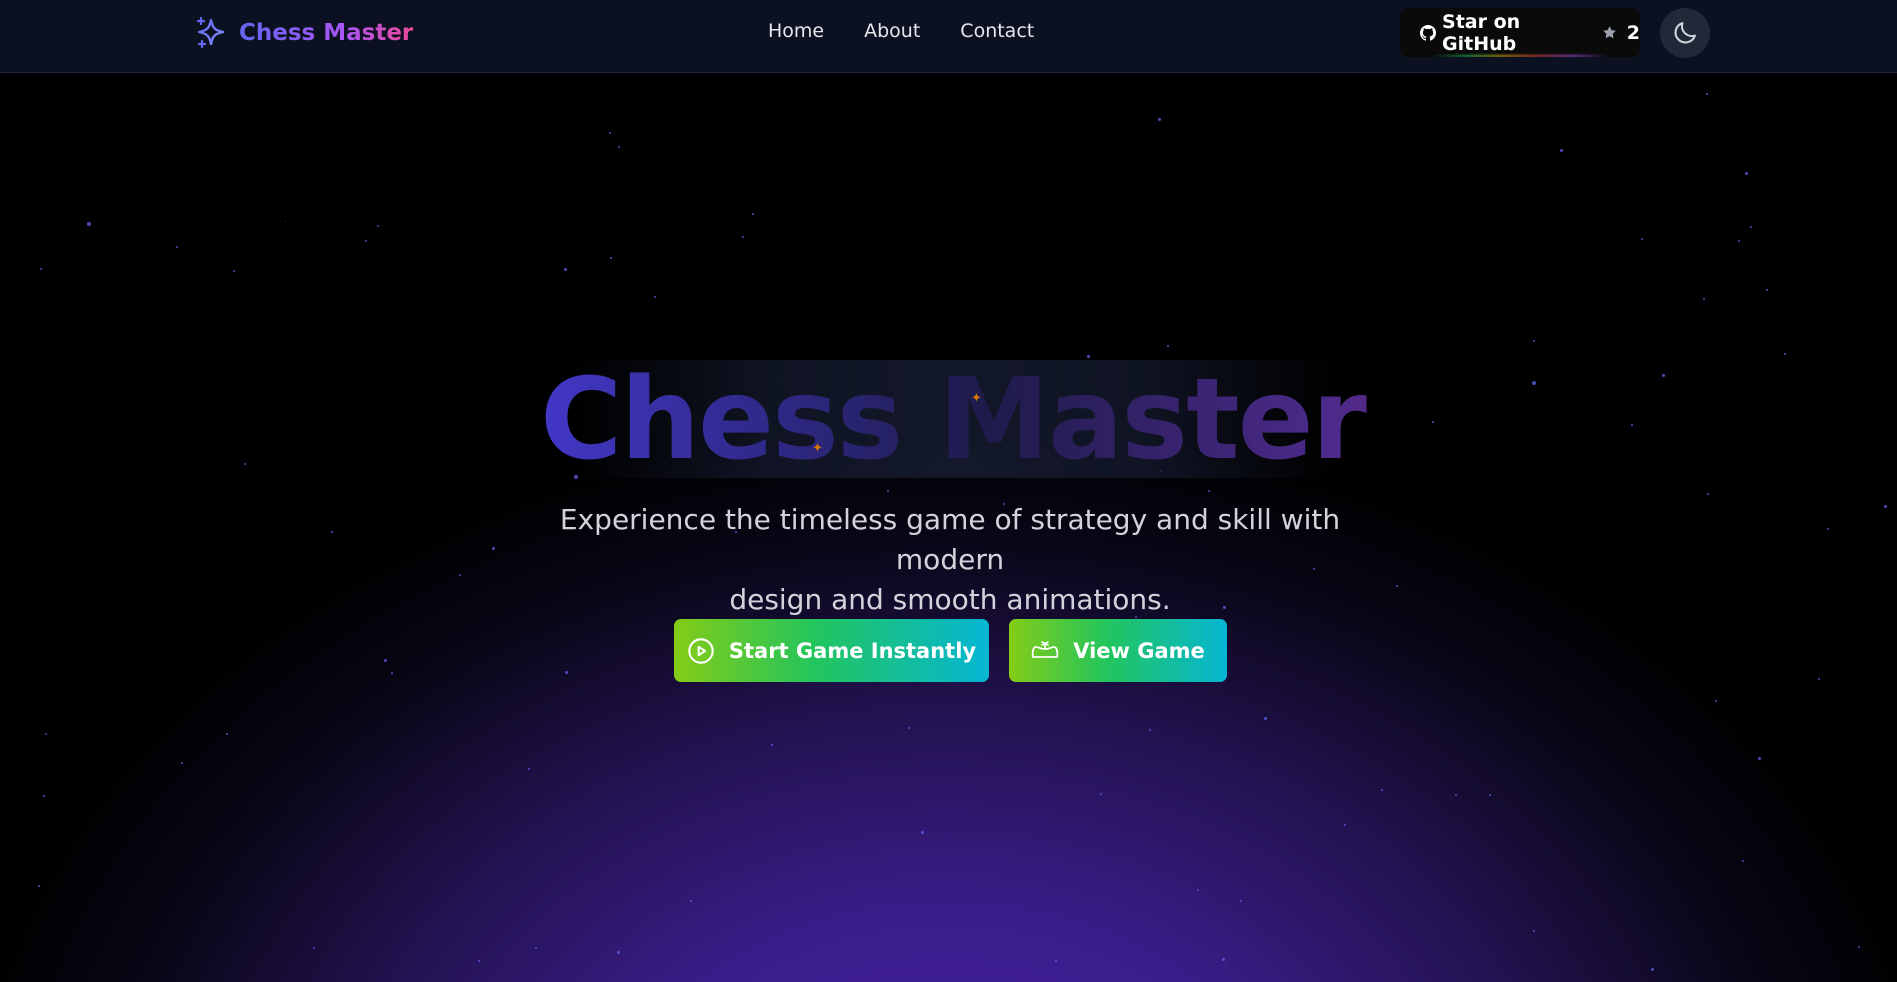 The width and height of the screenshot is (1897, 982). What do you see at coordinates (1609, 32) in the screenshot?
I see `star-icon` at bounding box center [1609, 32].